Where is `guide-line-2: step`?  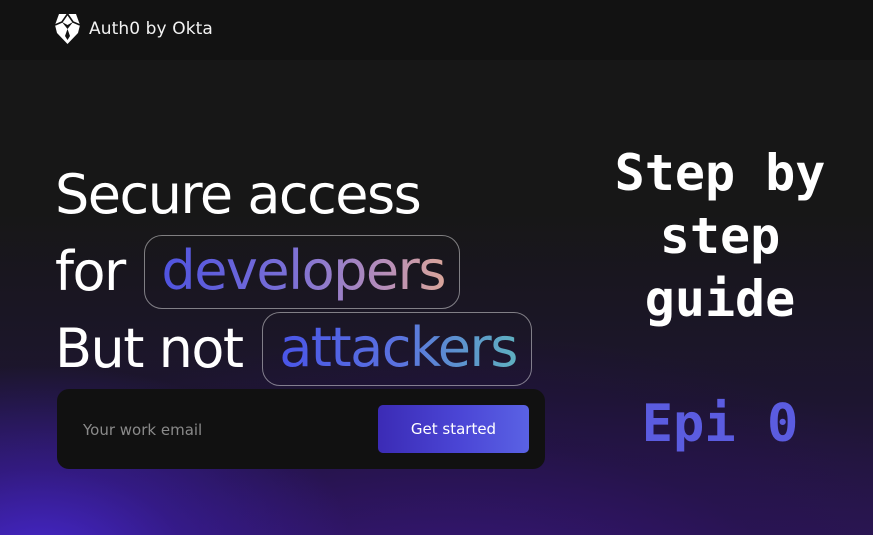 guide-line-2: step is located at coordinates (720, 236).